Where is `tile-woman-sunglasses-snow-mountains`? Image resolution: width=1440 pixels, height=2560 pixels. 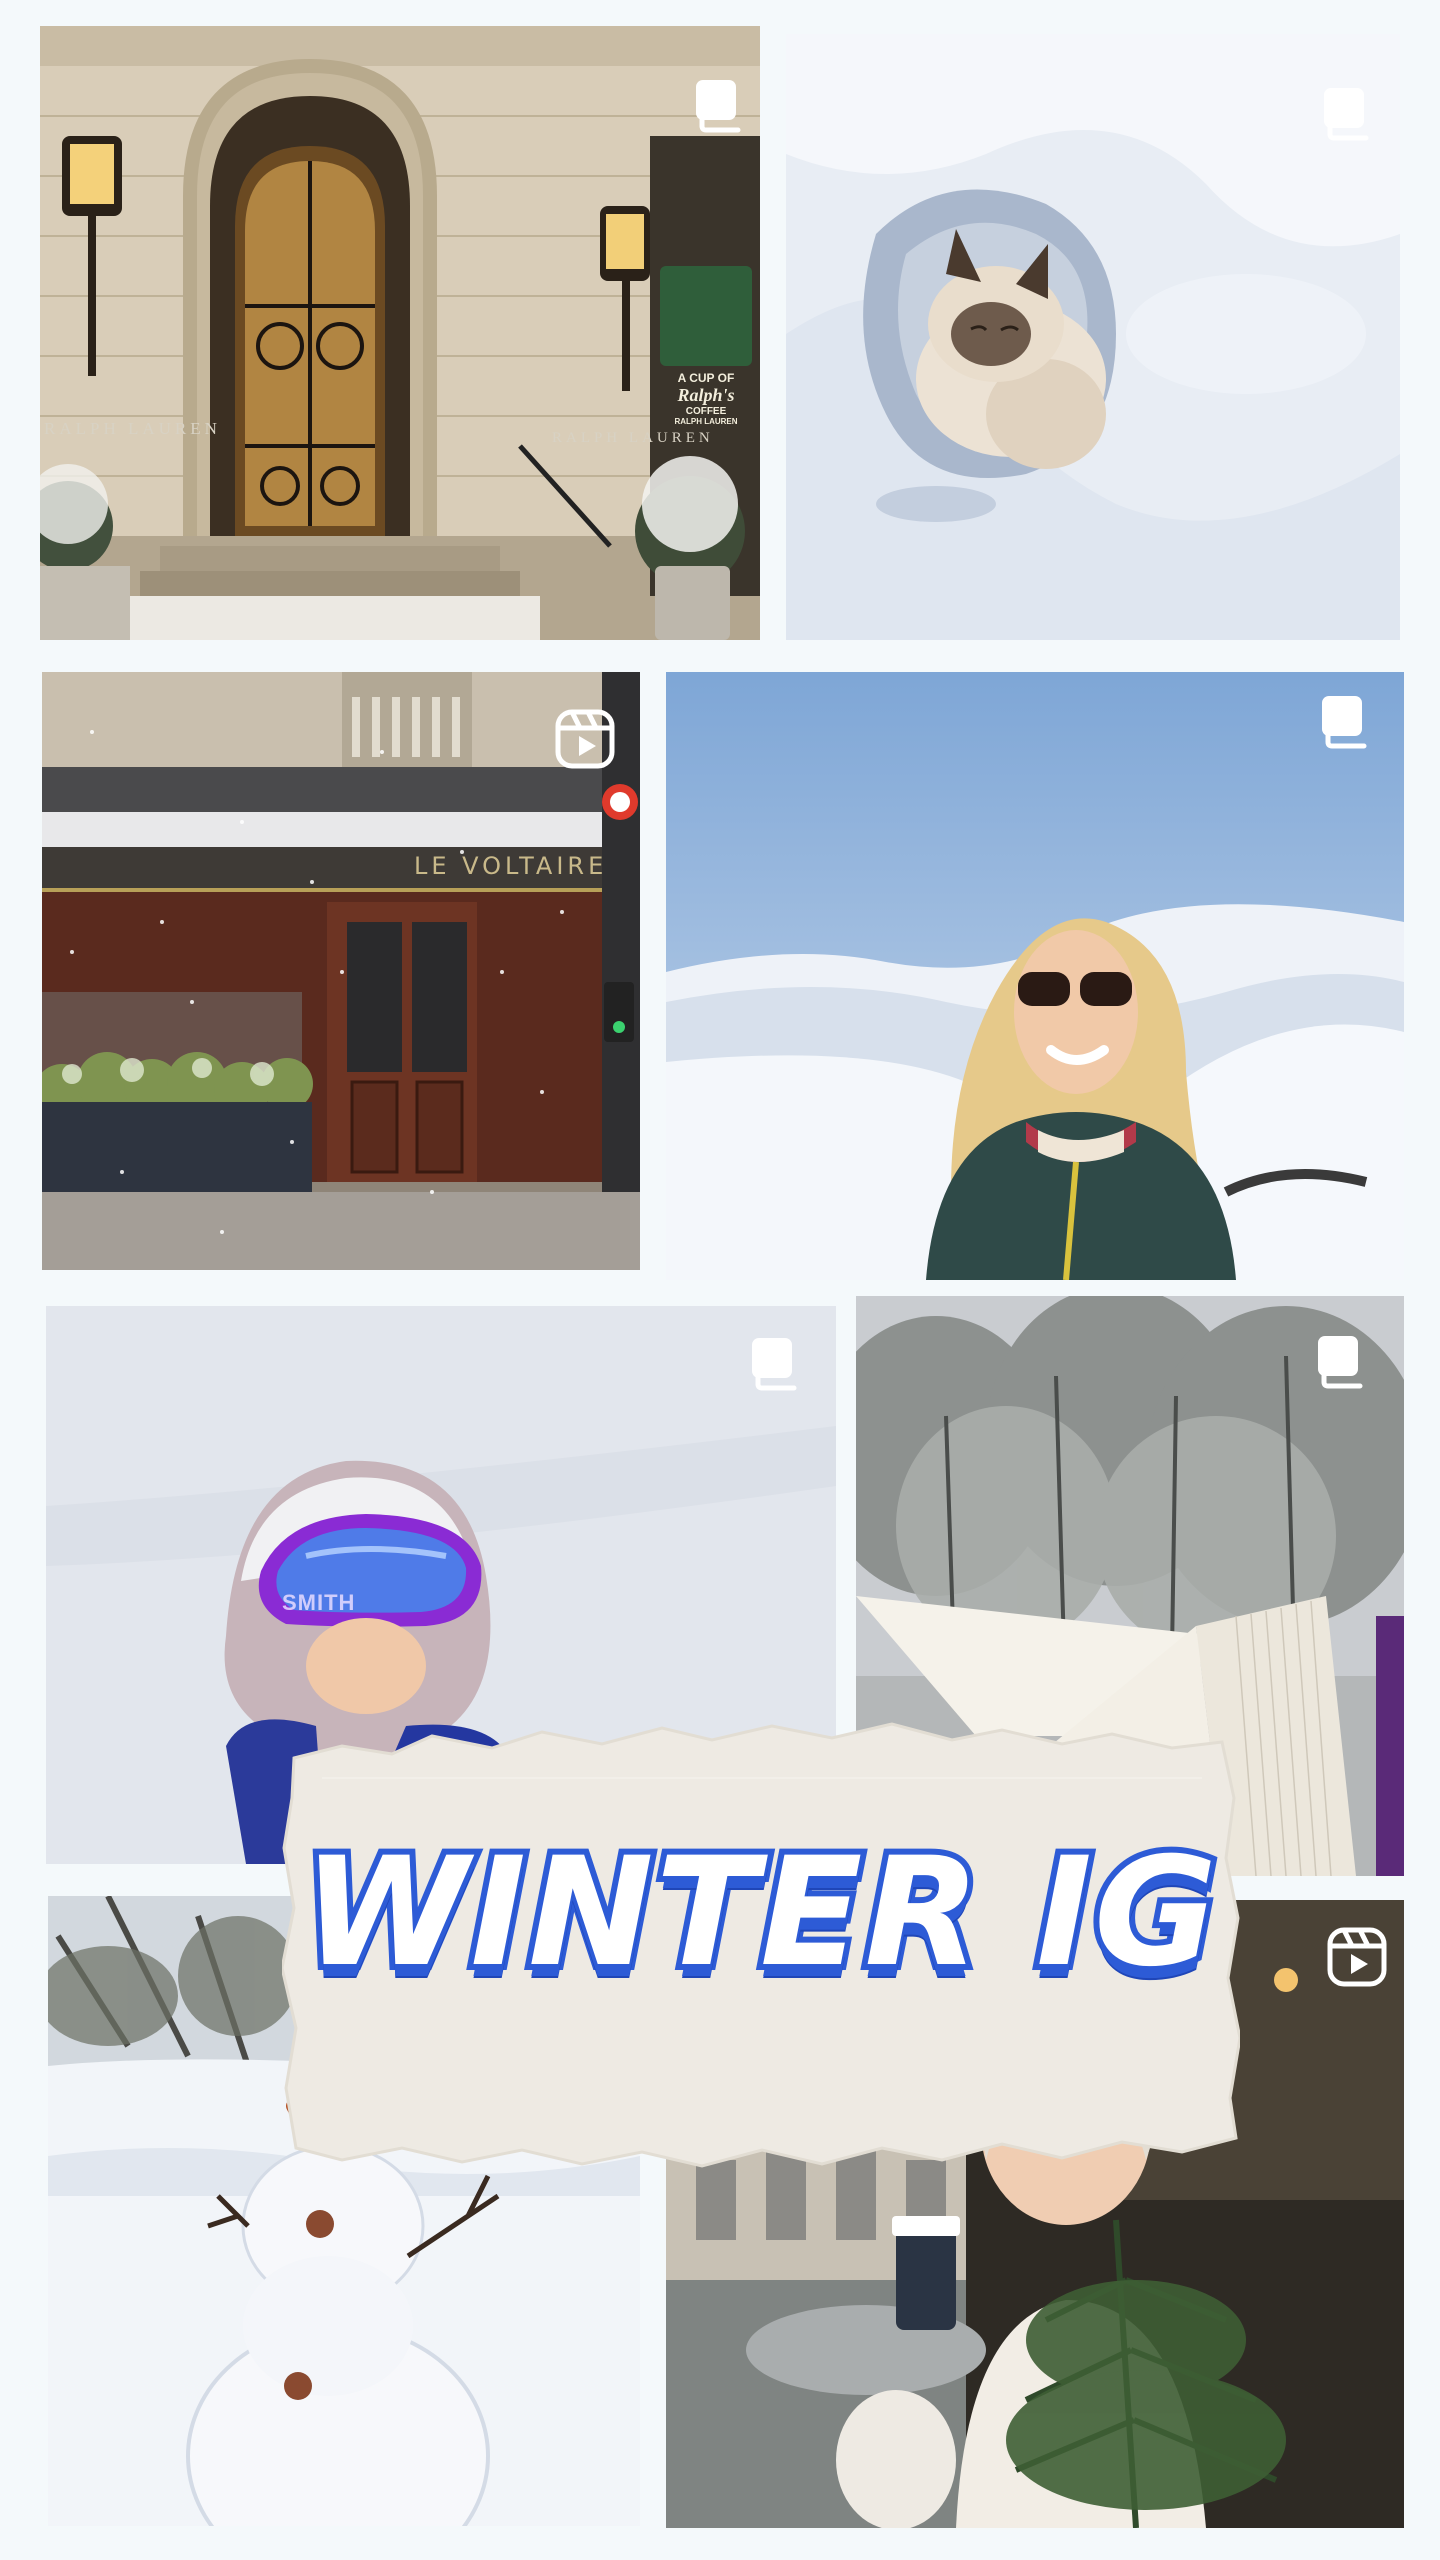 tile-woman-sunglasses-snow-mountains is located at coordinates (1035, 976).